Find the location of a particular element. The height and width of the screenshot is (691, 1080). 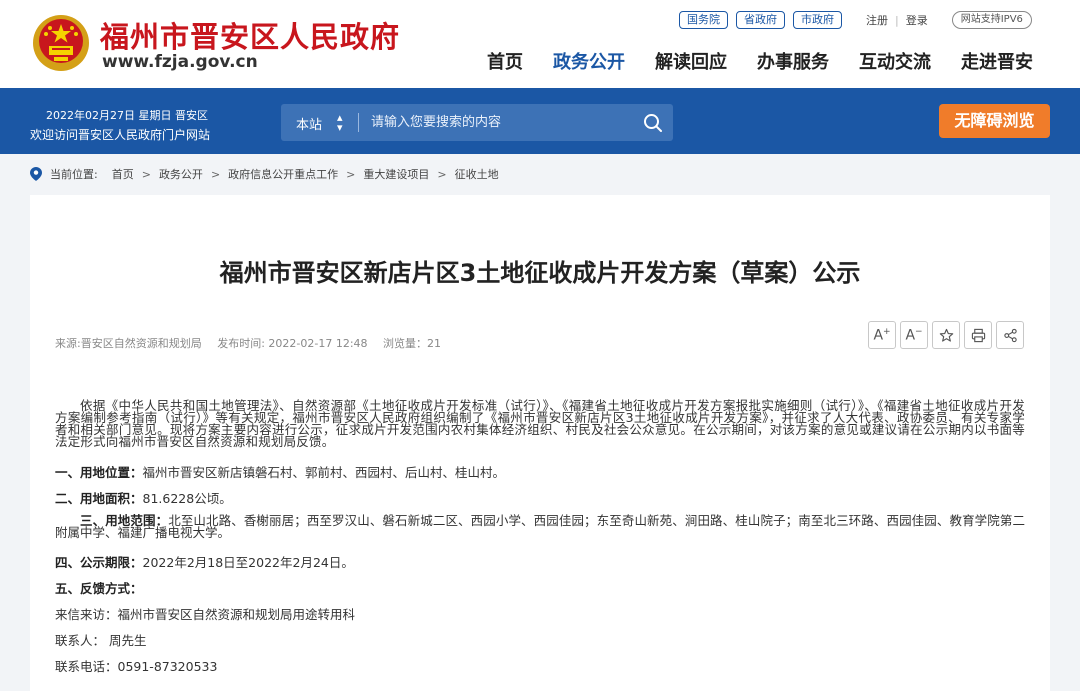

welcome-text: 欢迎访问晋安区人民政府门户网站 is located at coordinates (120, 135).